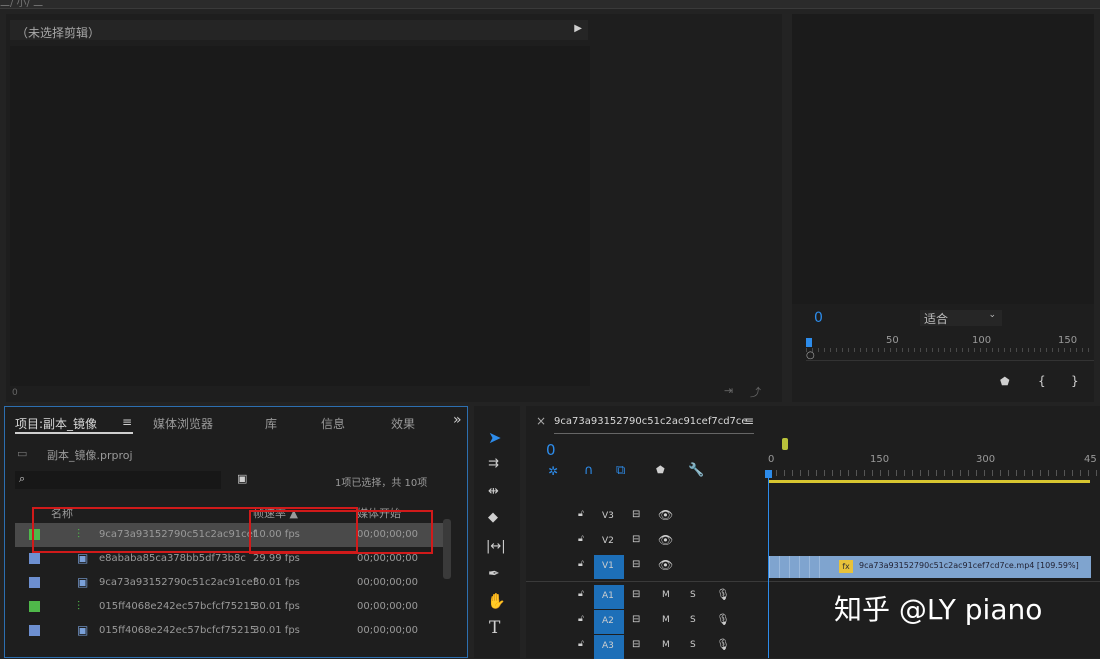 The height and width of the screenshot is (659, 1100). What do you see at coordinates (818, 318) in the screenshot?
I see `program-timecode: 0` at bounding box center [818, 318].